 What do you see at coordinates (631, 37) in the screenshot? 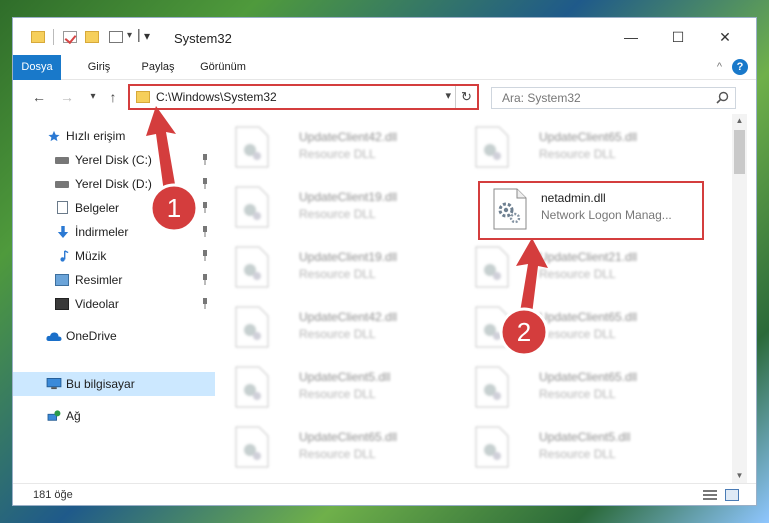
I see `minimize-button: —` at bounding box center [631, 37].